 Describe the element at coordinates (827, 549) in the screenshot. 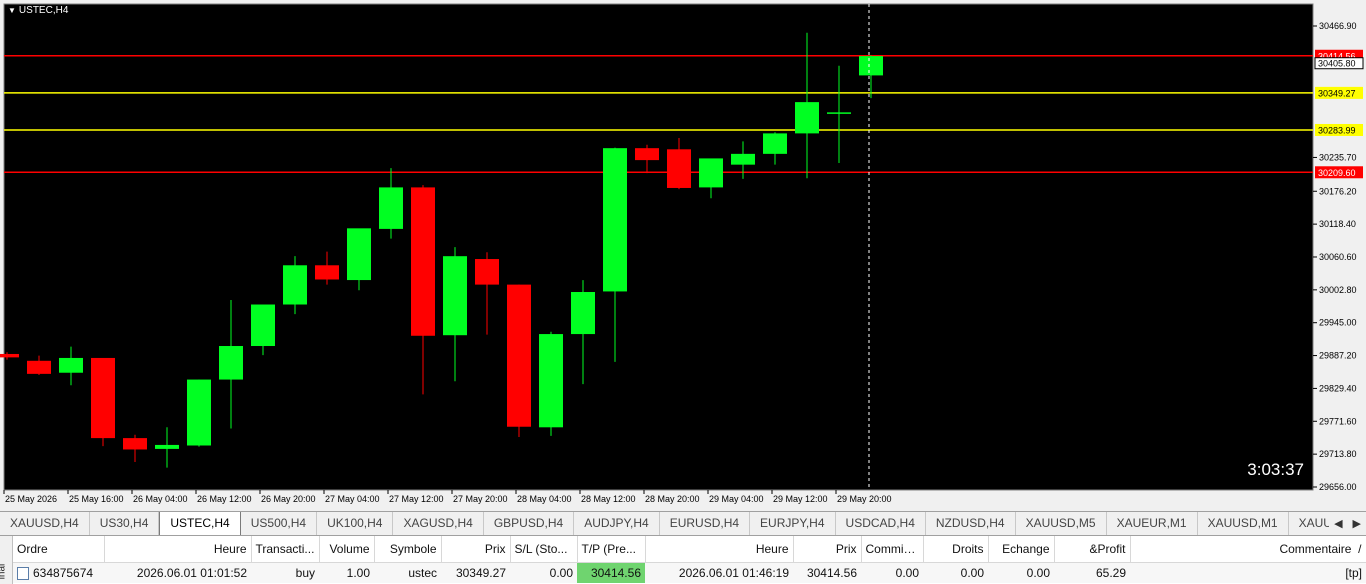

I see `col-header-prix-close: Prix` at that location.